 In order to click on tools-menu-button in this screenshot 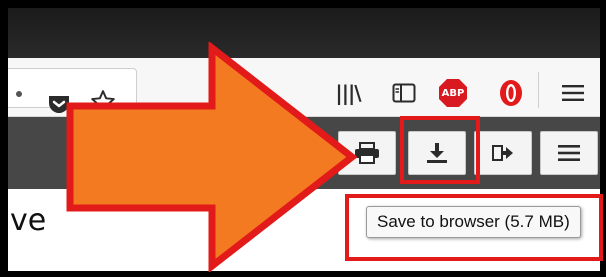, I will do `click(569, 153)`.